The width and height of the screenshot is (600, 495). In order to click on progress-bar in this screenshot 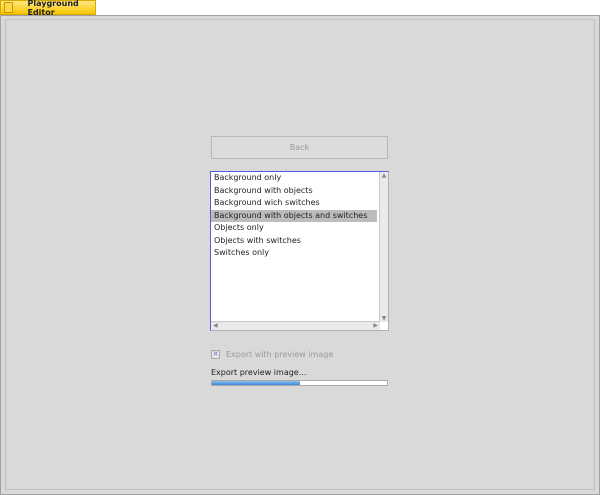, I will do `click(299, 383)`.